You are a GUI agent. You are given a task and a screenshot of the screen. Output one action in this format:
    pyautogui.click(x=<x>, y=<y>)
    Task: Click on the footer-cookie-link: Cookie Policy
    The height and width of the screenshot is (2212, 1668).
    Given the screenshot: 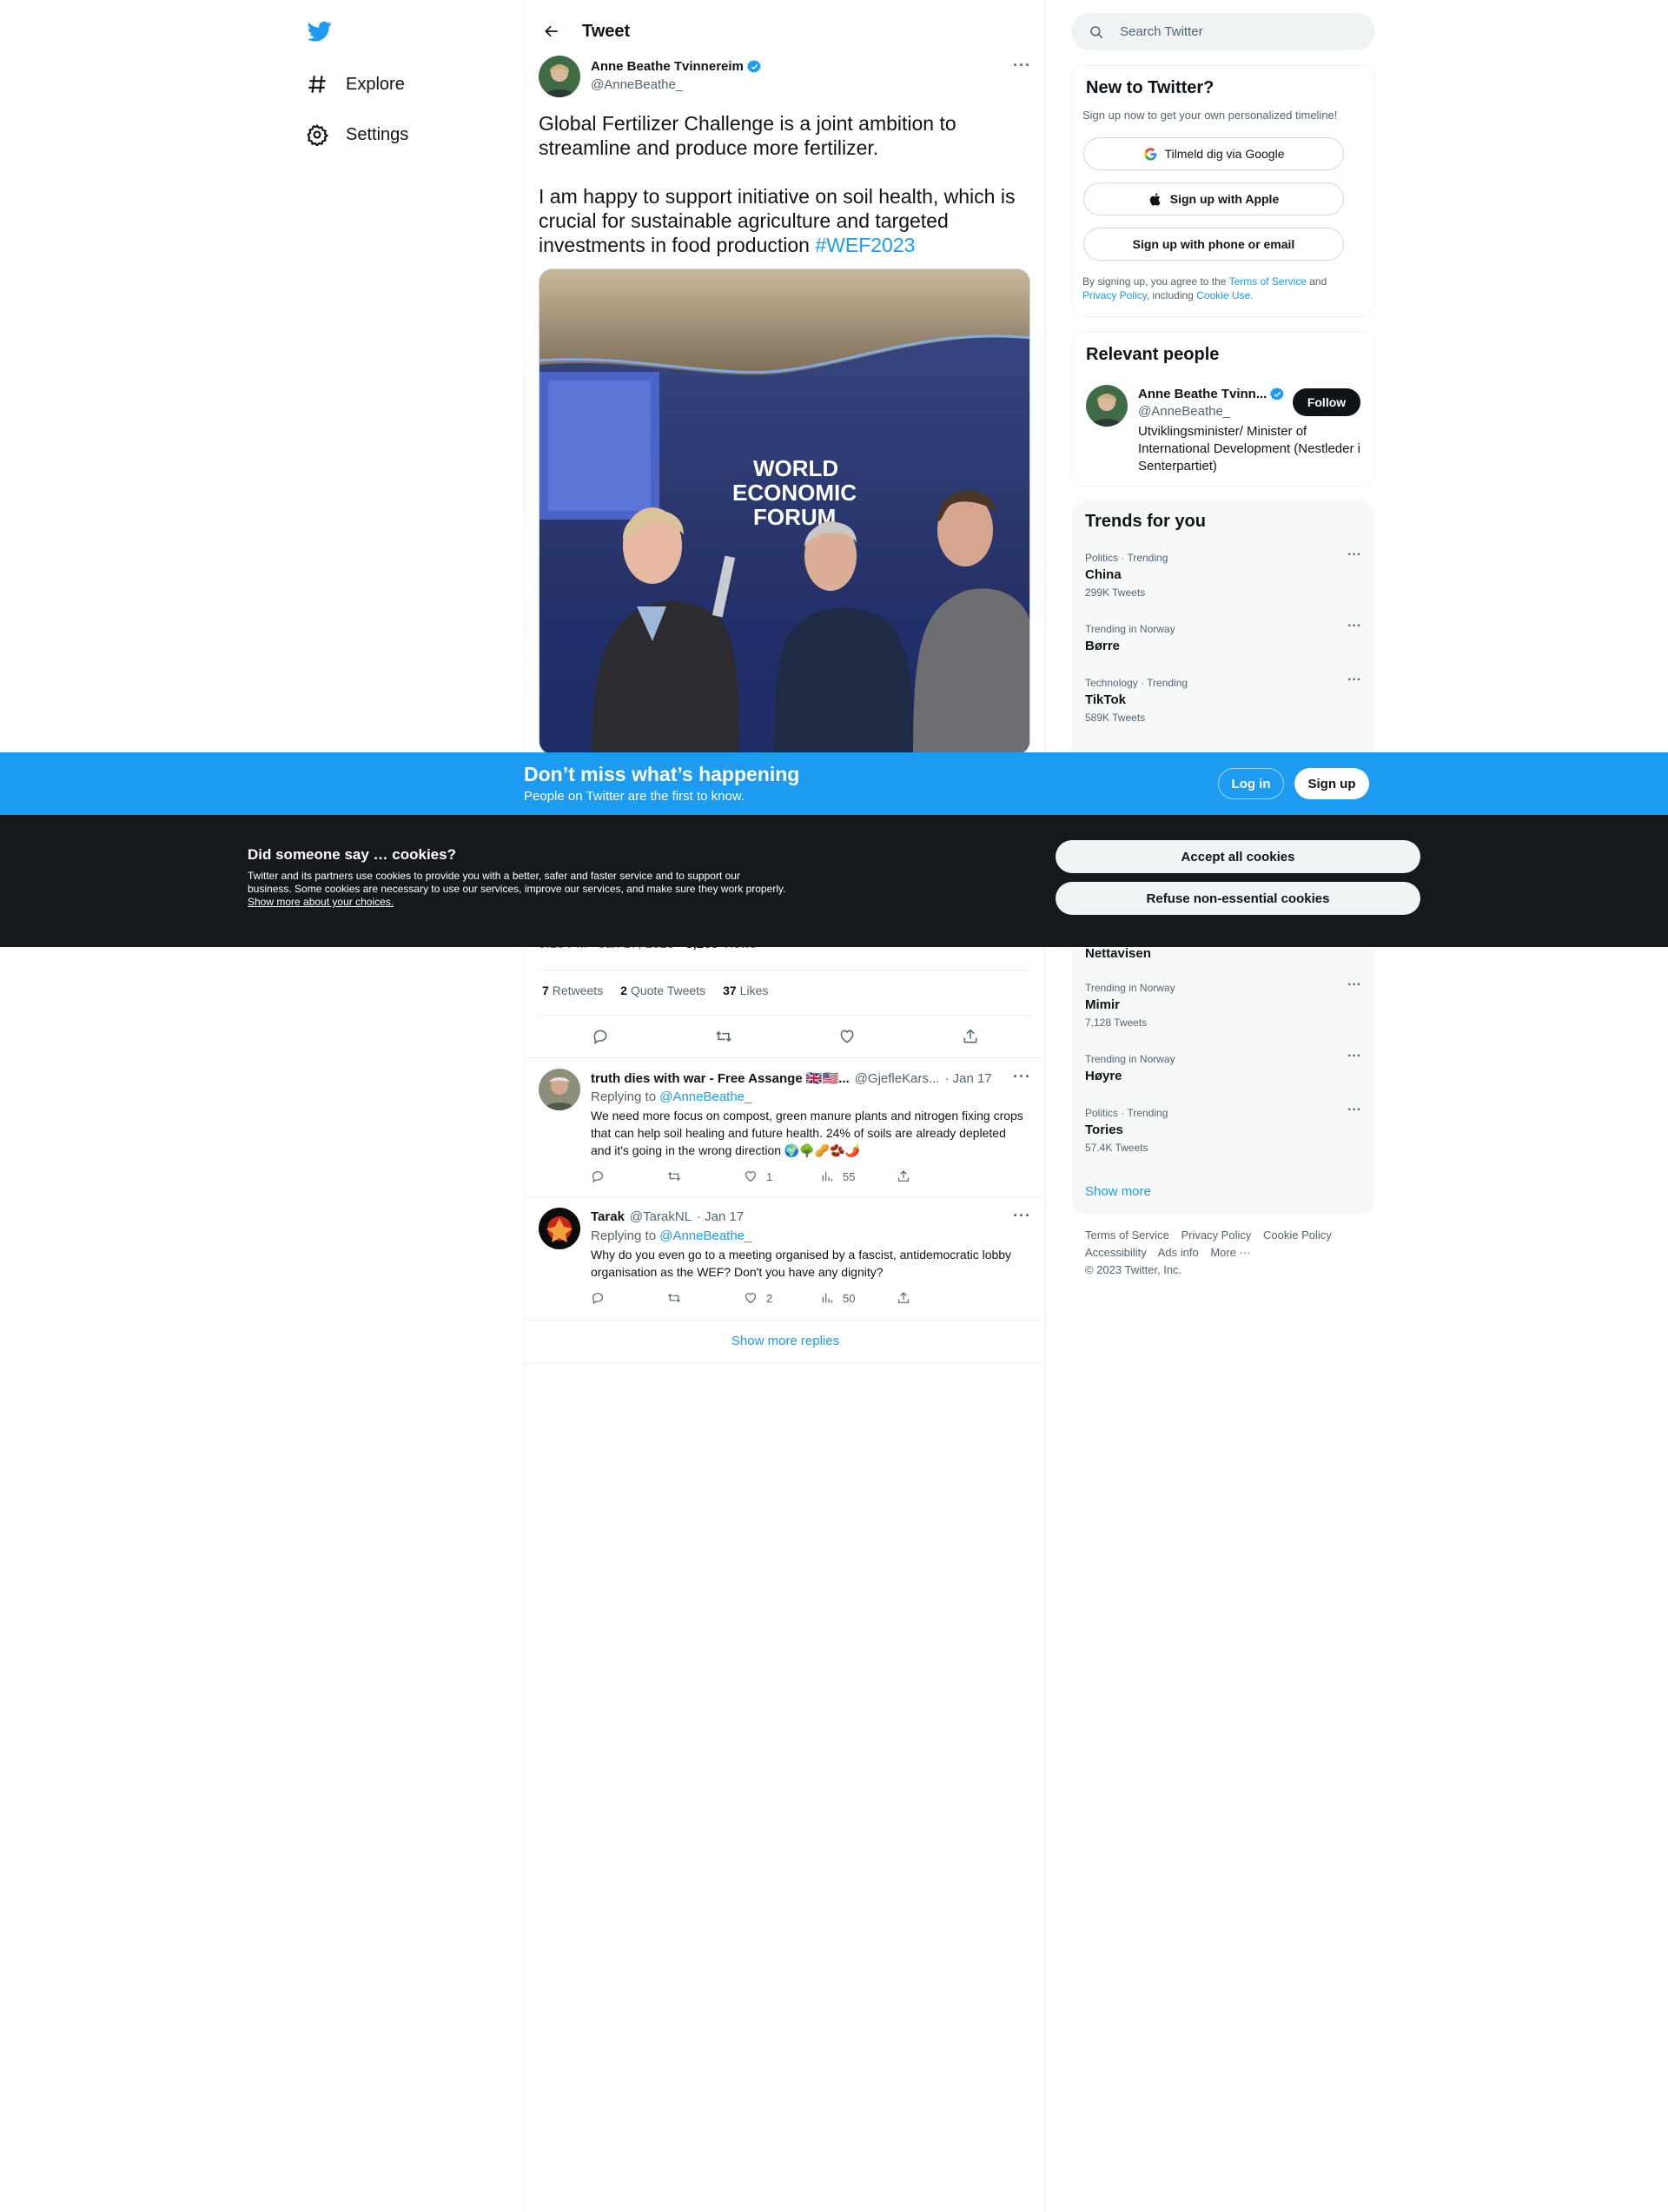 What is the action you would take?
    pyautogui.click(x=1297, y=1235)
    